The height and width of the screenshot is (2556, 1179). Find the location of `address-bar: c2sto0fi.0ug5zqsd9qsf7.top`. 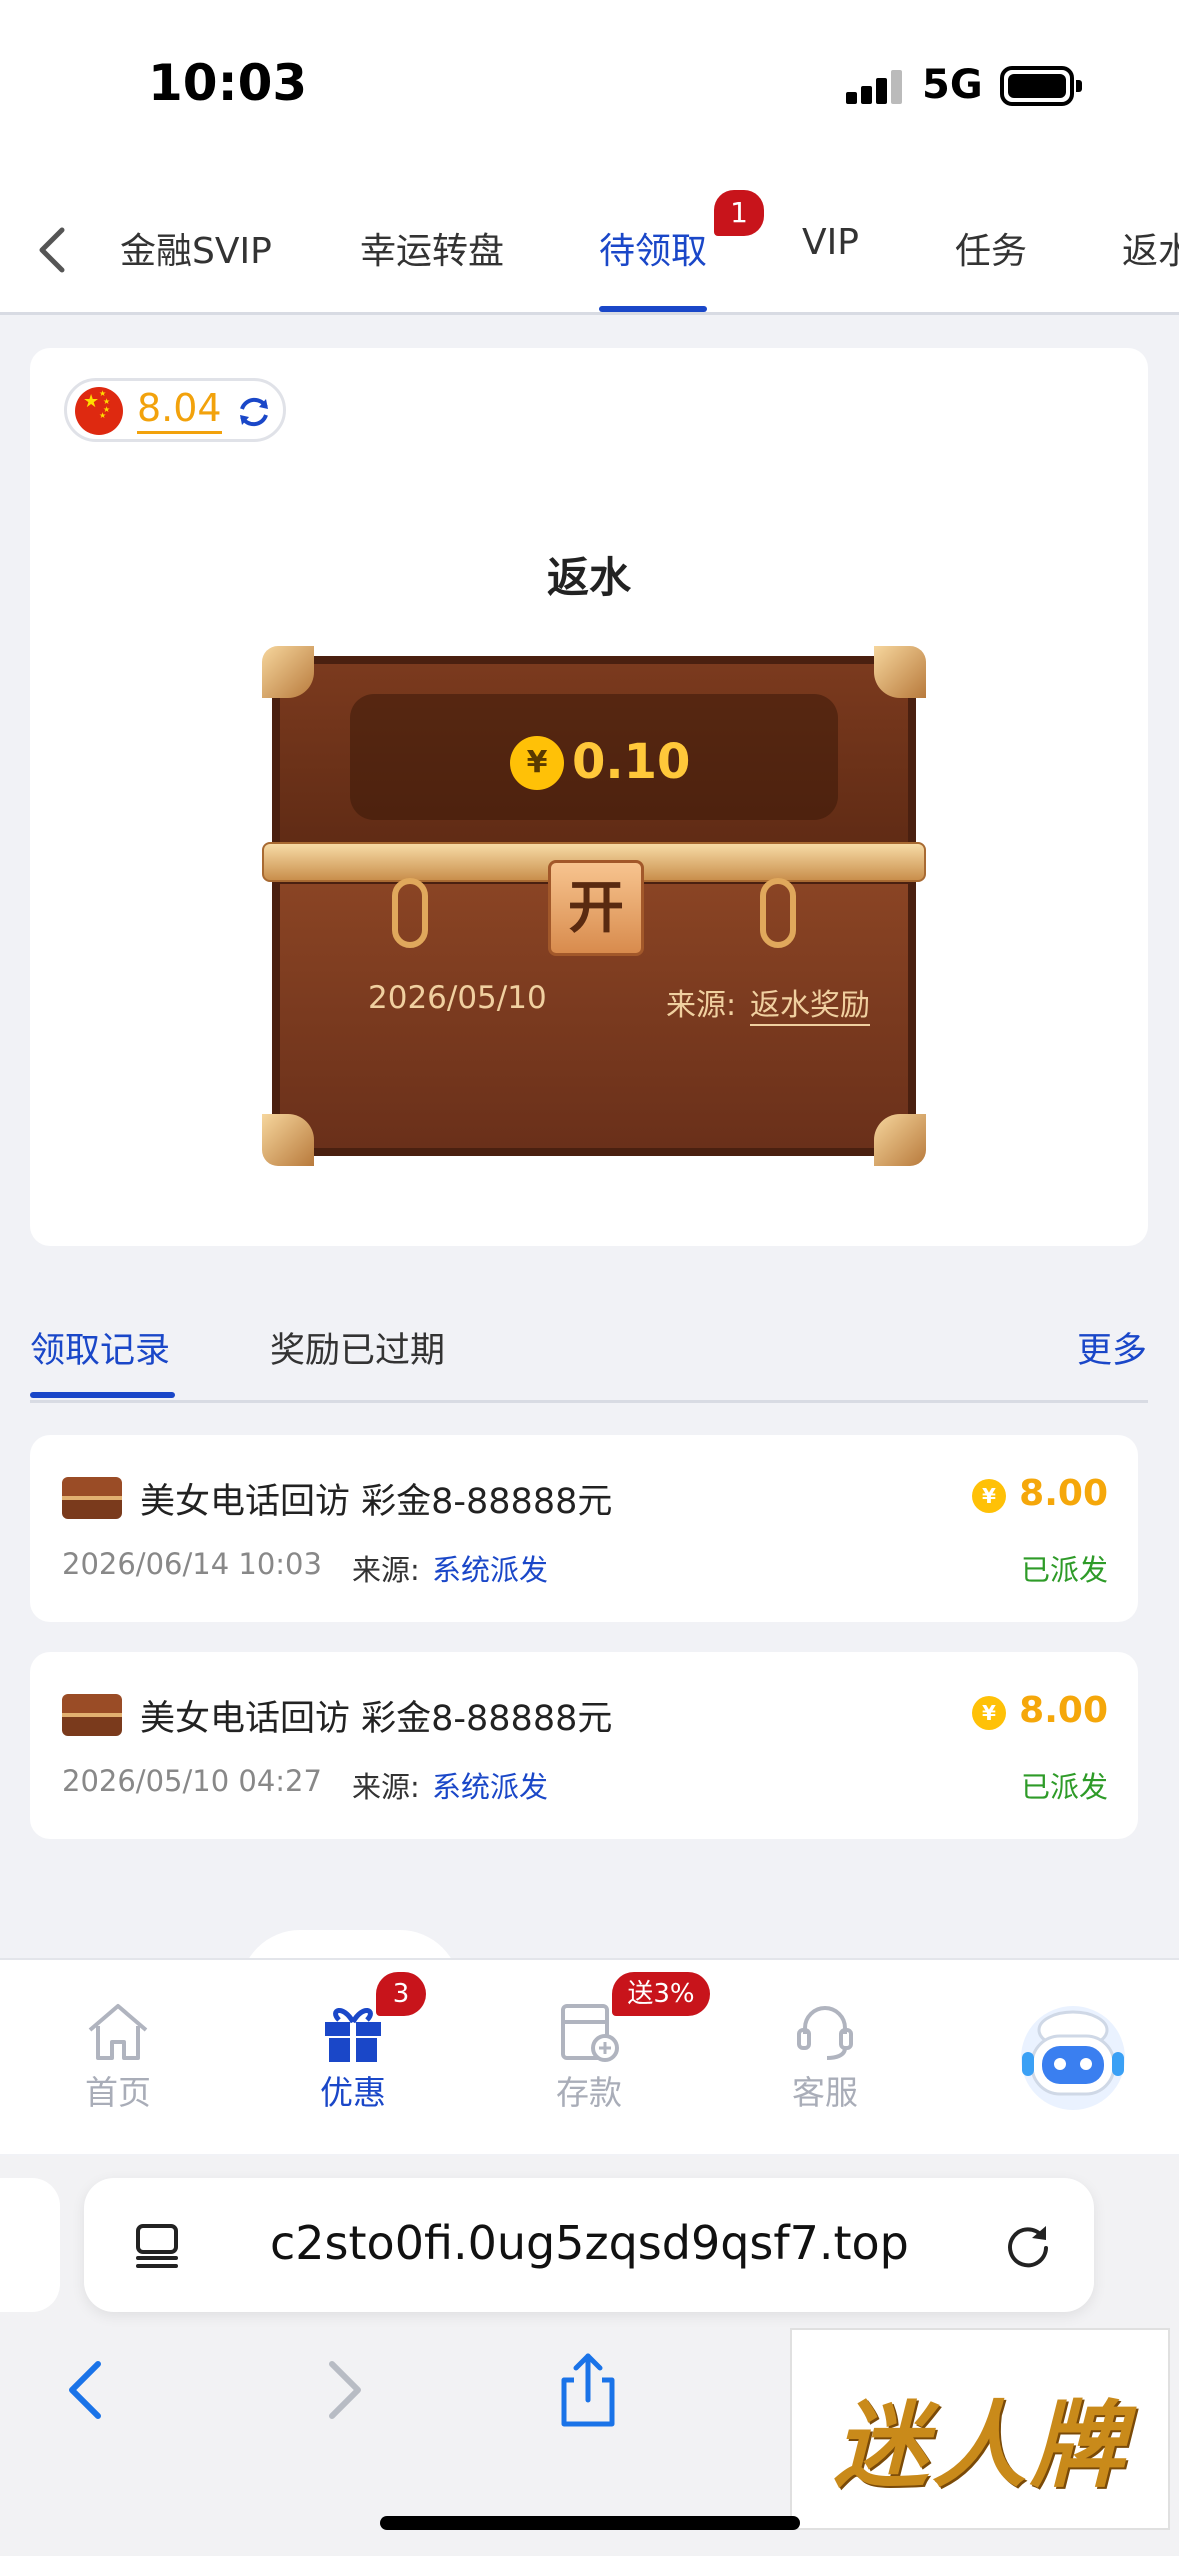

address-bar: c2sto0fi.0ug5zqsd9qsf7.top is located at coordinates (589, 2245).